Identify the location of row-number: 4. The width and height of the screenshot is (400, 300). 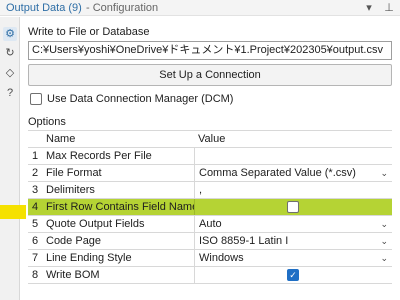
(35, 207).